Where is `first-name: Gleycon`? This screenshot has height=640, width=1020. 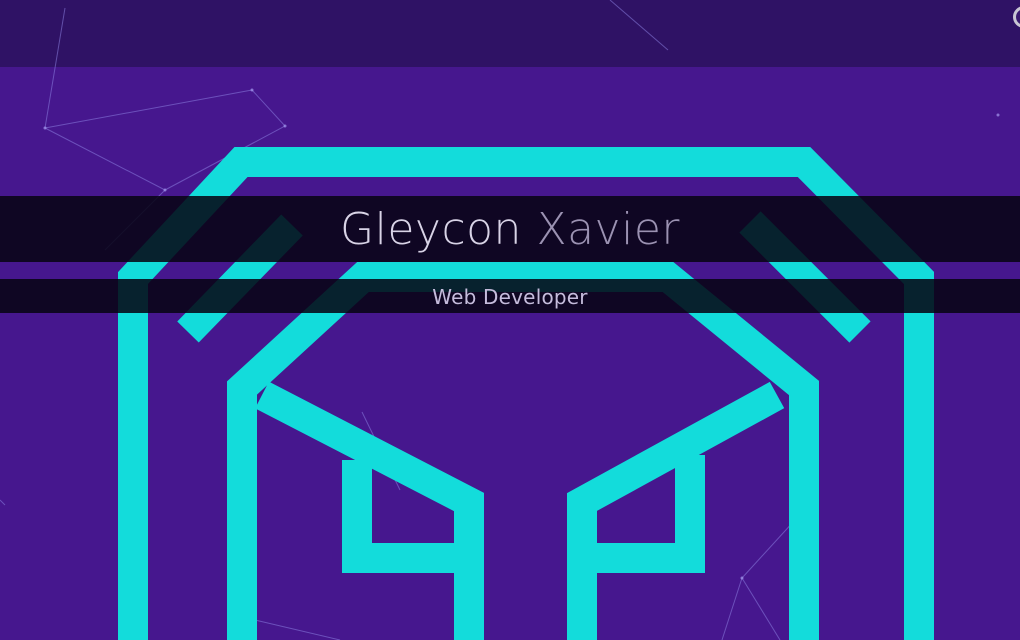 first-name: Gleycon is located at coordinates (431, 229).